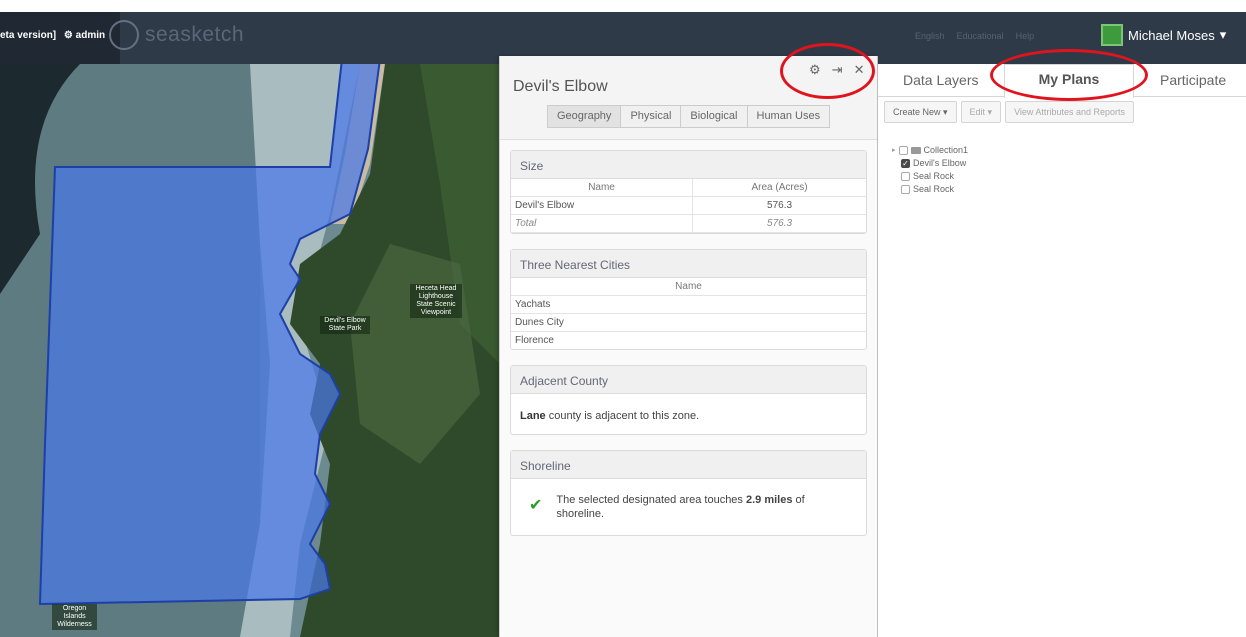 This screenshot has width=1246, height=637. I want to click on educational-link: Educational, so click(980, 36).